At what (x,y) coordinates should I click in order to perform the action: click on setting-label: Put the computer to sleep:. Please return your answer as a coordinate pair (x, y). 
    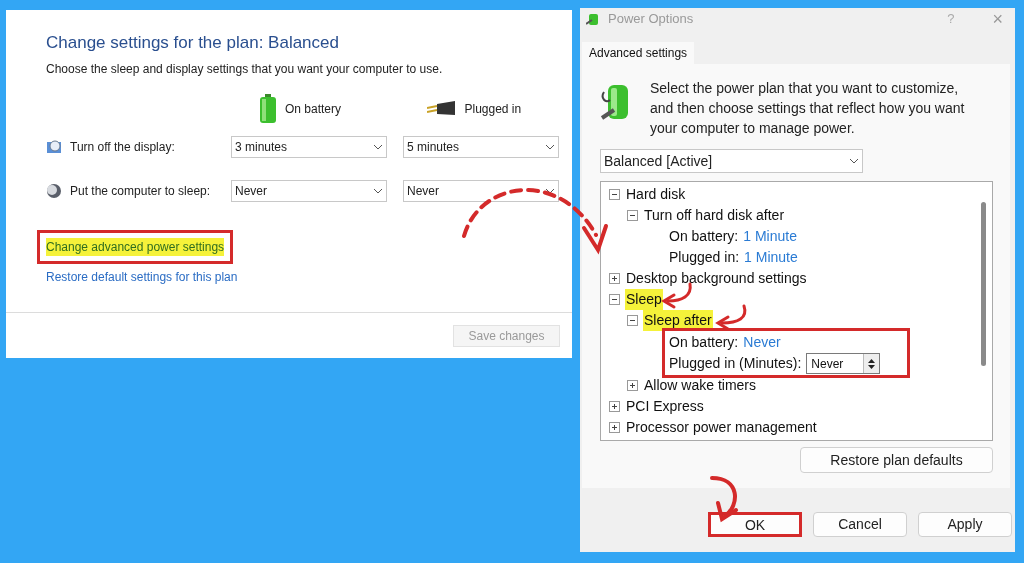
    Looking at the image, I should click on (140, 191).